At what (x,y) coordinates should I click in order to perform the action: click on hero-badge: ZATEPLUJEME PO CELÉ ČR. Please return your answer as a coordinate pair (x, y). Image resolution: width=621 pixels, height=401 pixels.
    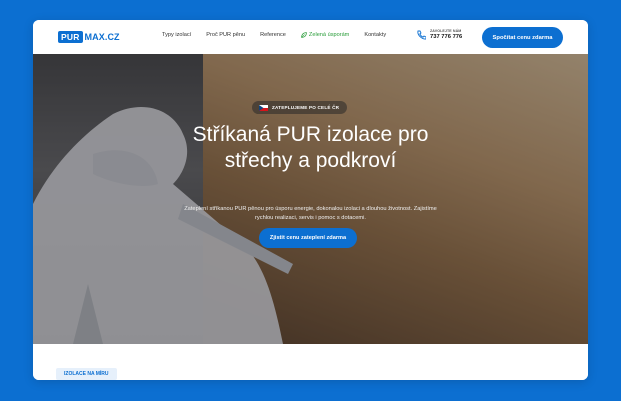
    Looking at the image, I should click on (300, 107).